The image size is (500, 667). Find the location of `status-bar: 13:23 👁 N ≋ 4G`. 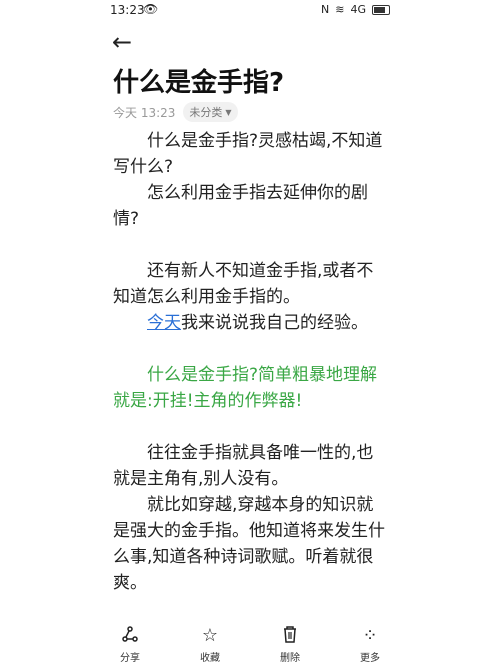

status-bar: 13:23 👁 N ≋ 4G is located at coordinates (250, 11).